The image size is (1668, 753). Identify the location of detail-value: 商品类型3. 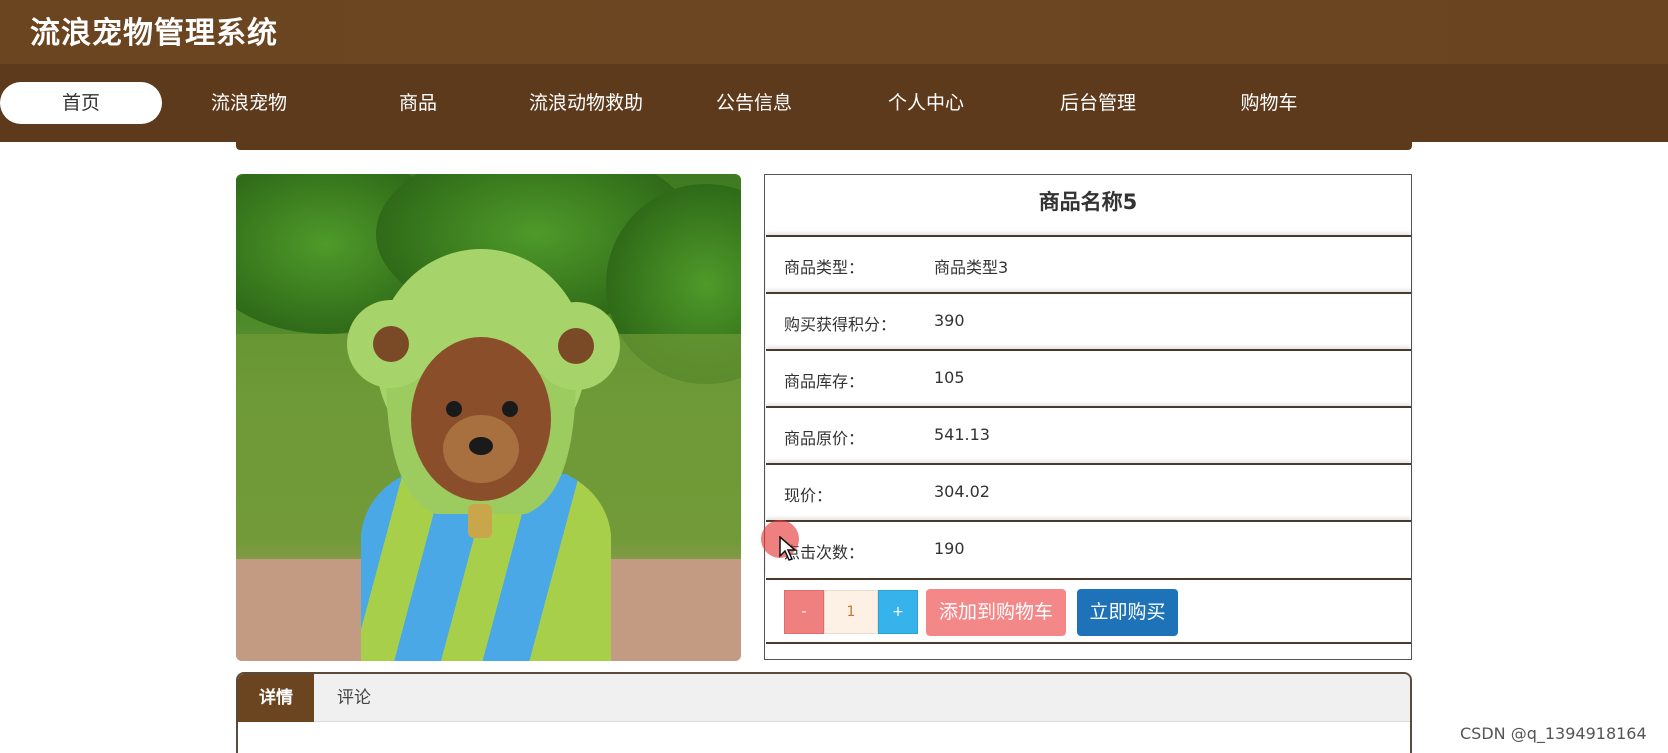
(971, 267).